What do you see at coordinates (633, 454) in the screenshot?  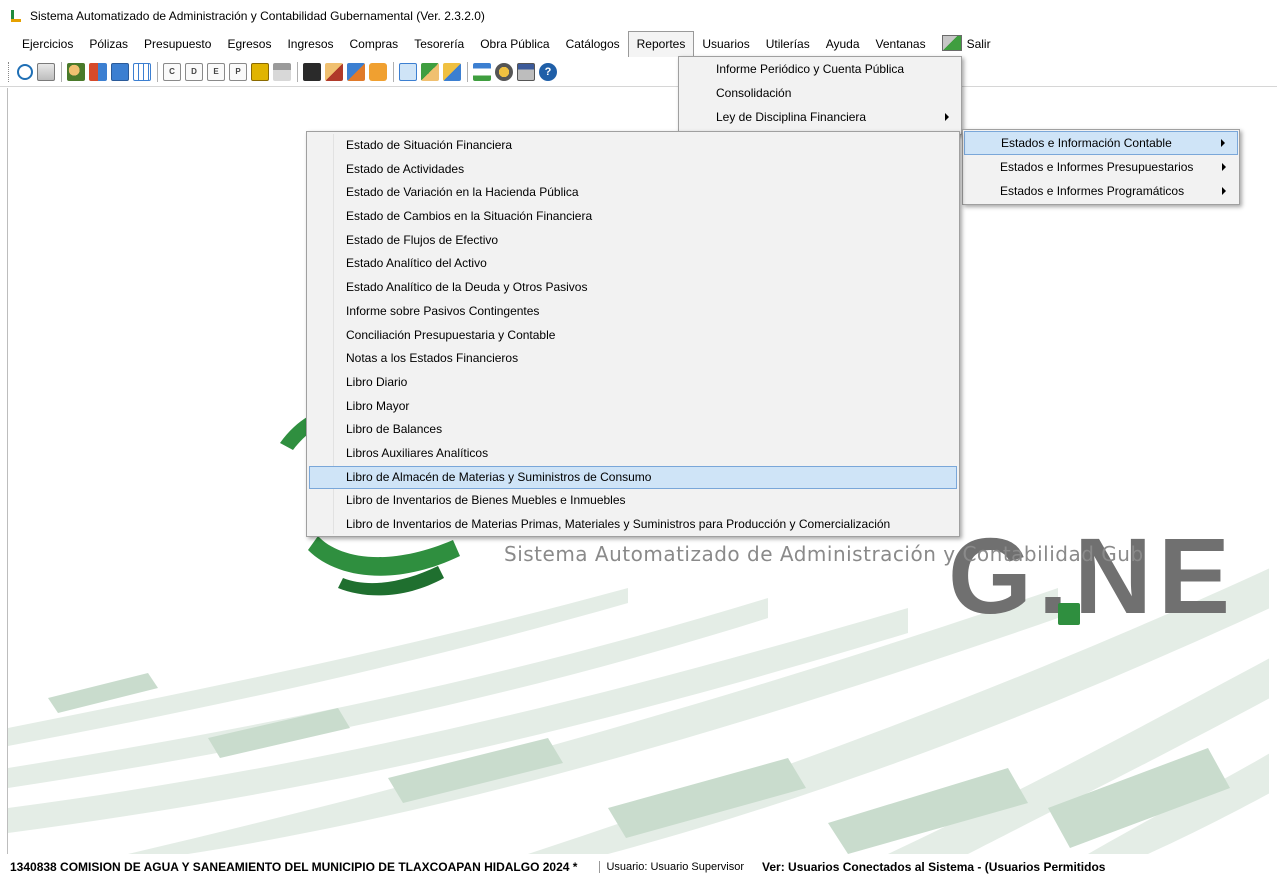 I see `menu-libros-auxiliares: Libros Auxiliares Analíticos` at bounding box center [633, 454].